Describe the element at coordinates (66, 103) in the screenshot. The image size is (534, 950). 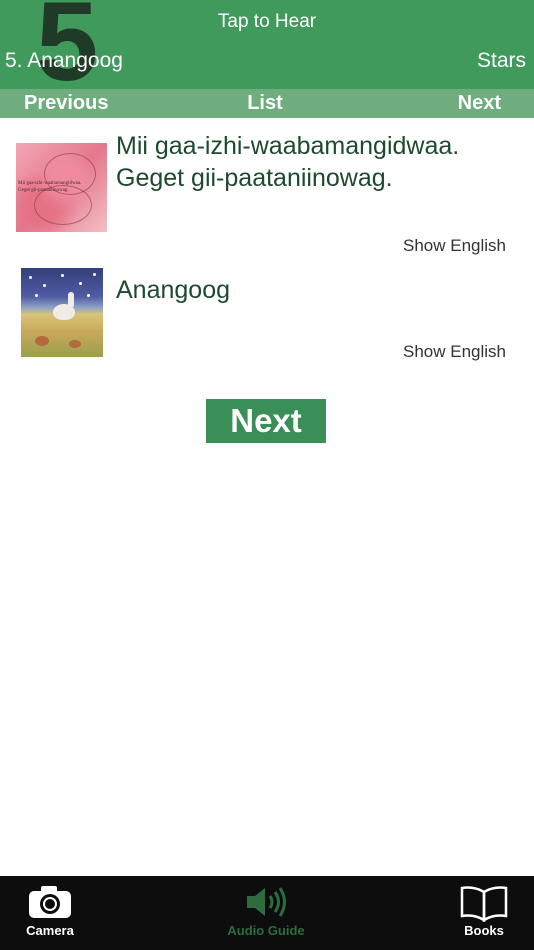
I see `previous-button: Previous` at that location.